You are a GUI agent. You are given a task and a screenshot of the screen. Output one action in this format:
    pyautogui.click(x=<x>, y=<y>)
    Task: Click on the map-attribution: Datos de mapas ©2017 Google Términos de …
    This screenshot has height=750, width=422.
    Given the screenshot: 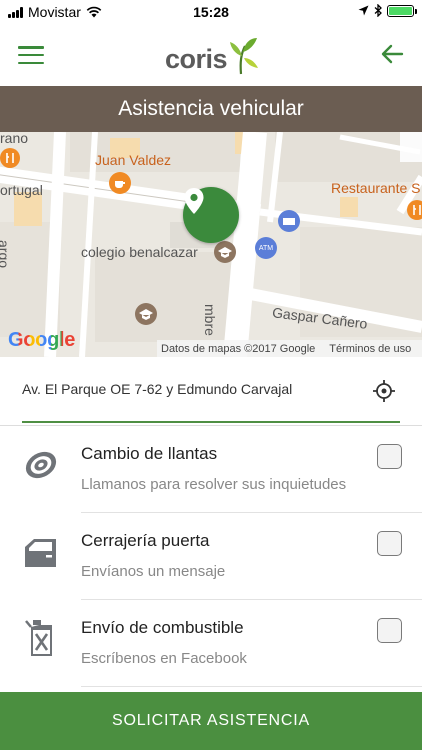 What is the action you would take?
    pyautogui.click(x=289, y=348)
    